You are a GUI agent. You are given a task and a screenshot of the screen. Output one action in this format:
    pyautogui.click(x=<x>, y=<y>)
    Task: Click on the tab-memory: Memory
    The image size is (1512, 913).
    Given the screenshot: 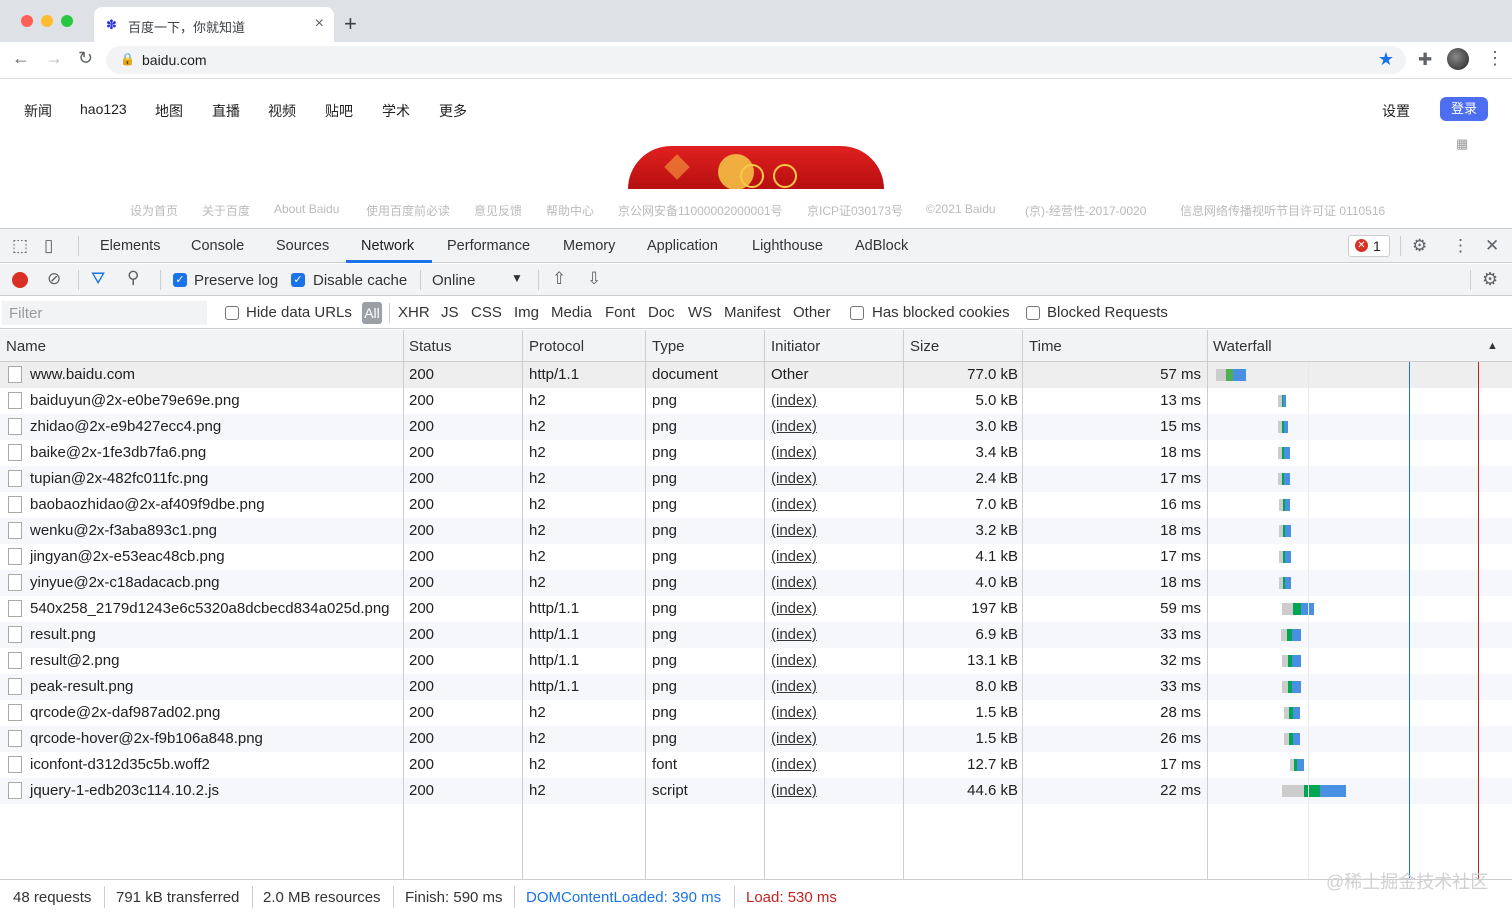 What is the action you would take?
    pyautogui.click(x=589, y=246)
    